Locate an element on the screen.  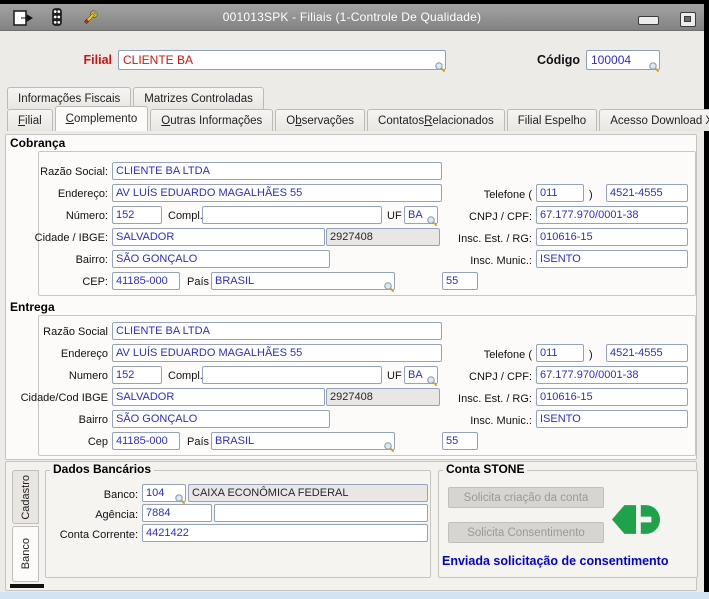
restore-glyph is located at coordinates (687, 19).